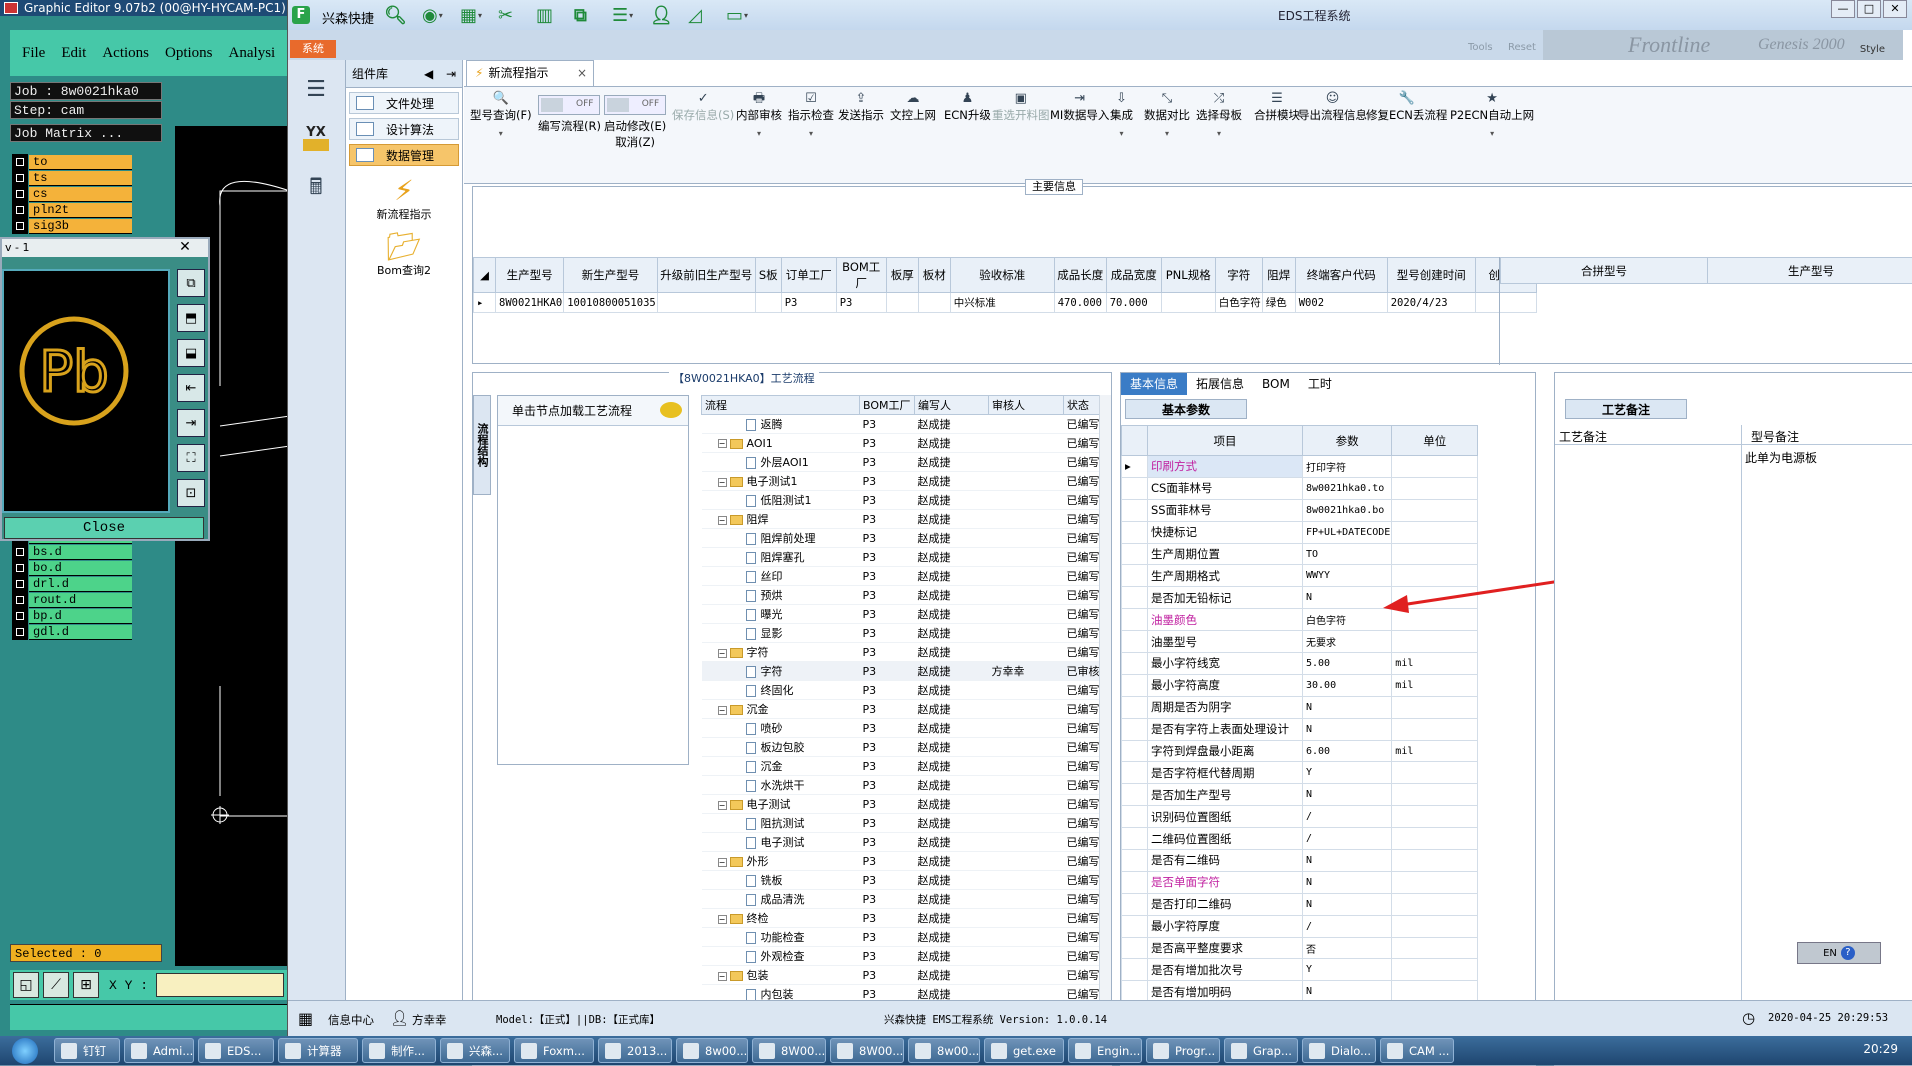 Image resolution: width=1912 pixels, height=1066 pixels. What do you see at coordinates (1347, 467) in the screenshot?
I see `param-value: 打印字符` at bounding box center [1347, 467].